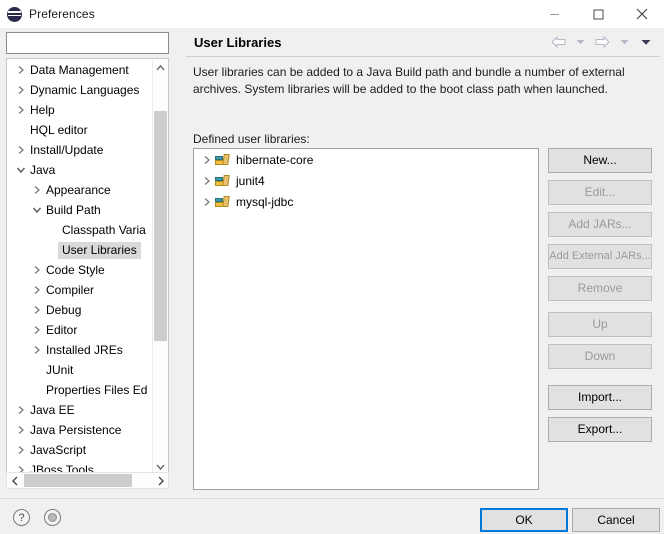  Describe the element at coordinates (59, 130) in the screenshot. I see `sidebar-item-label: HQL editor` at that location.